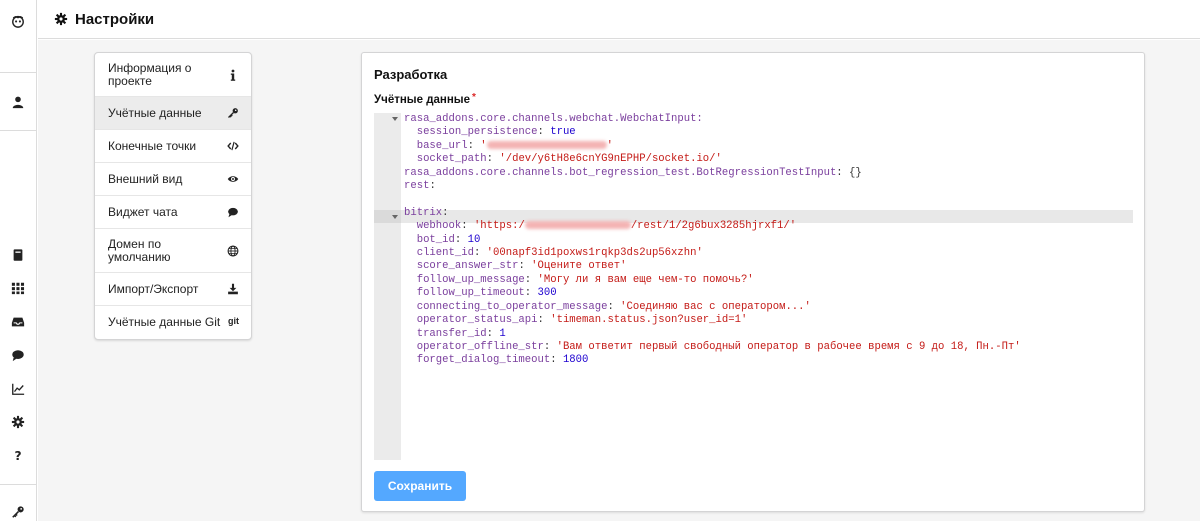 The height and width of the screenshot is (521, 1200). Describe the element at coordinates (483, 360) in the screenshot. I see `code-key: forget_dialog_timeout` at that location.